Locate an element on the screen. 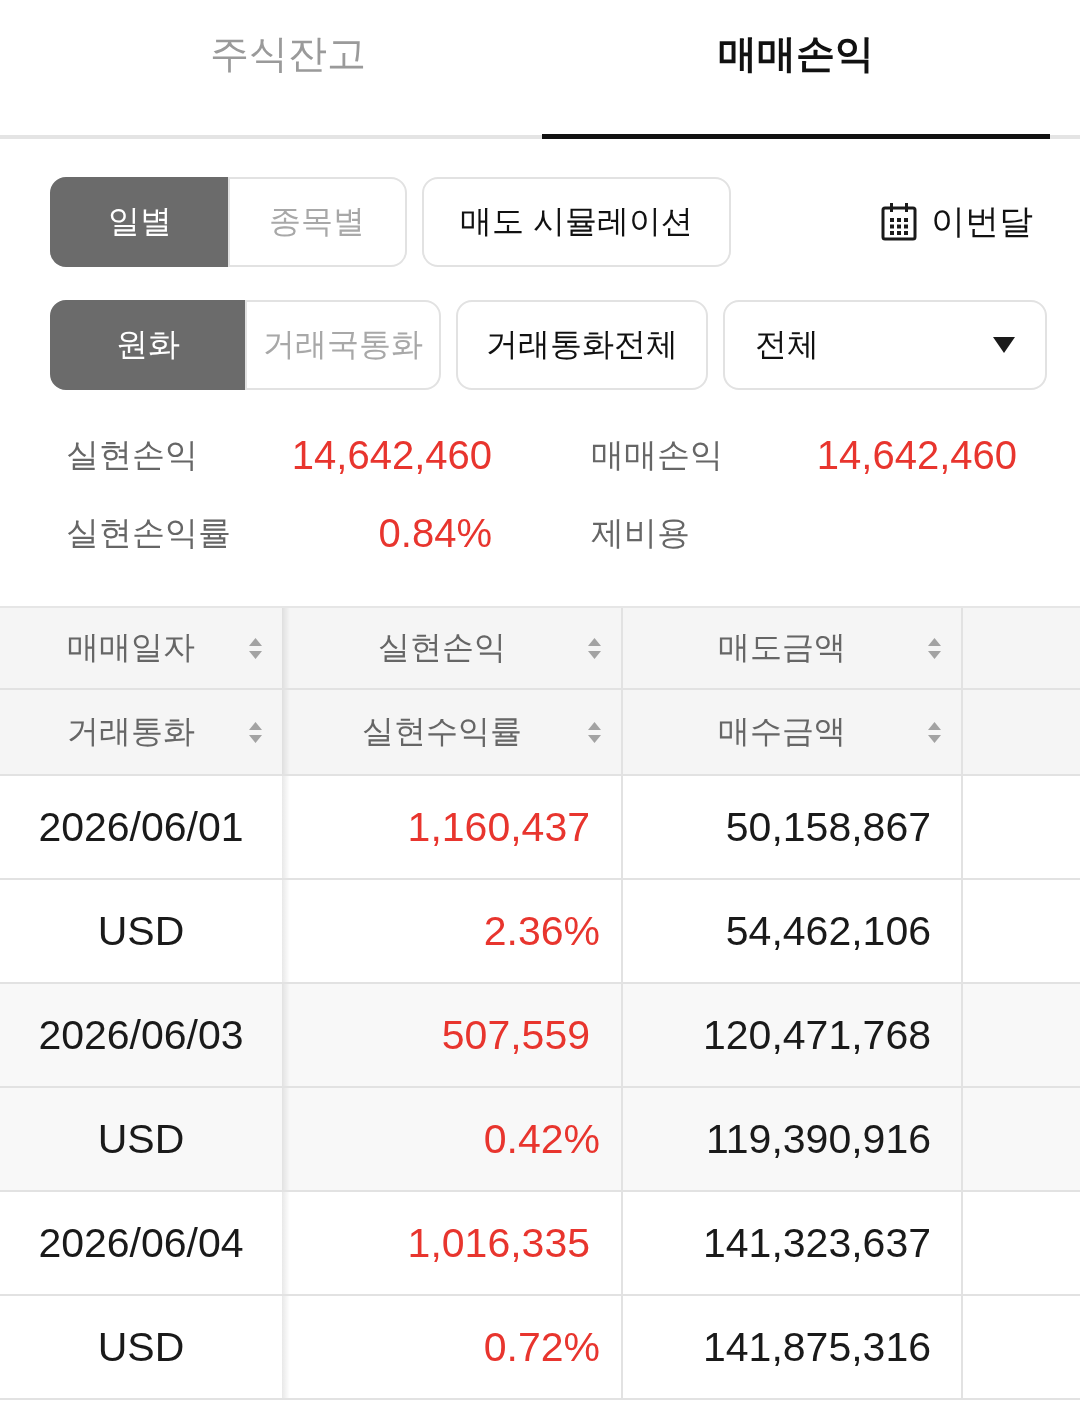 Image resolution: width=1080 pixels, height=1402 pixels. table-cell: 50,158,867 is located at coordinates (791, 827).